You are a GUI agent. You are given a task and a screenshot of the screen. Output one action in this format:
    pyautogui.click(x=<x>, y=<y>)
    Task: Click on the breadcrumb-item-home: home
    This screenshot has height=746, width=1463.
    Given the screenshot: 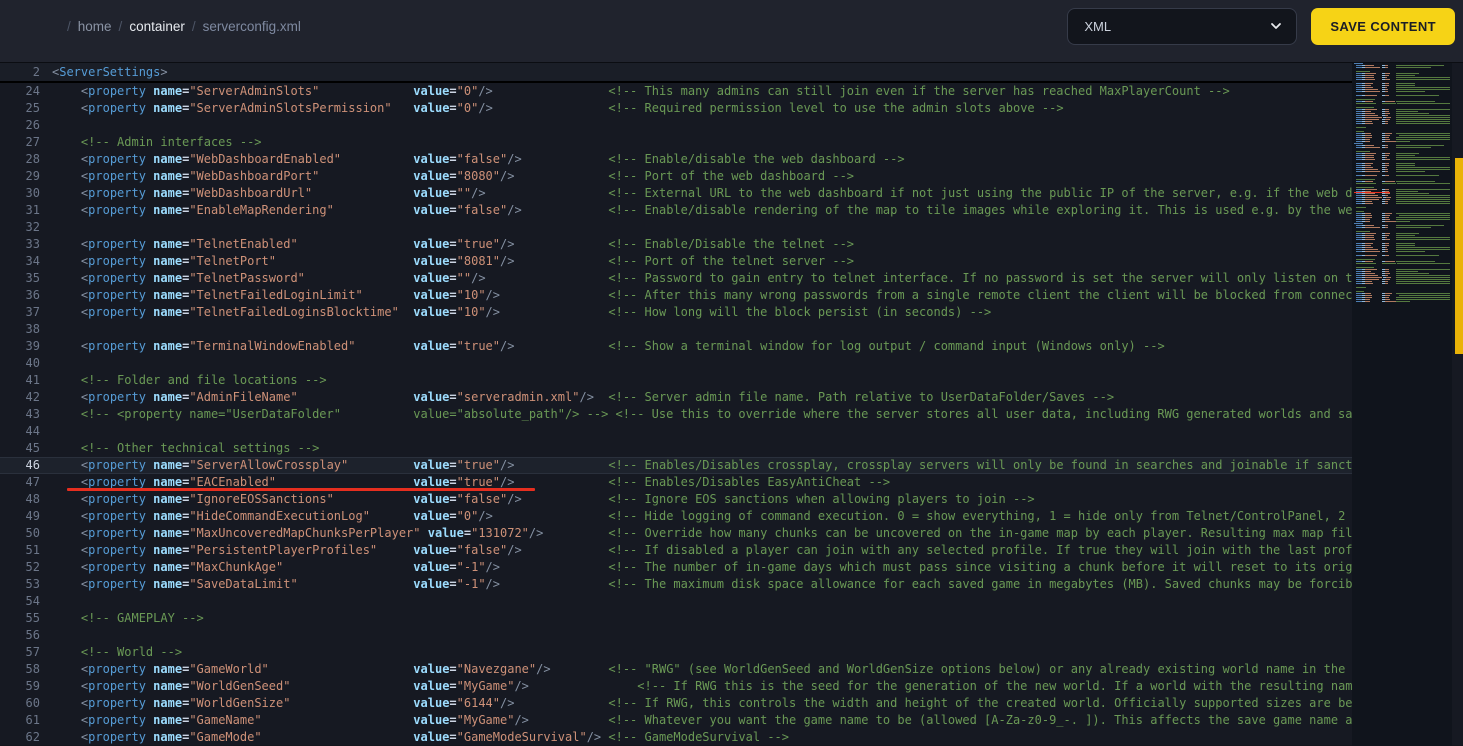 What is the action you would take?
    pyautogui.click(x=95, y=26)
    